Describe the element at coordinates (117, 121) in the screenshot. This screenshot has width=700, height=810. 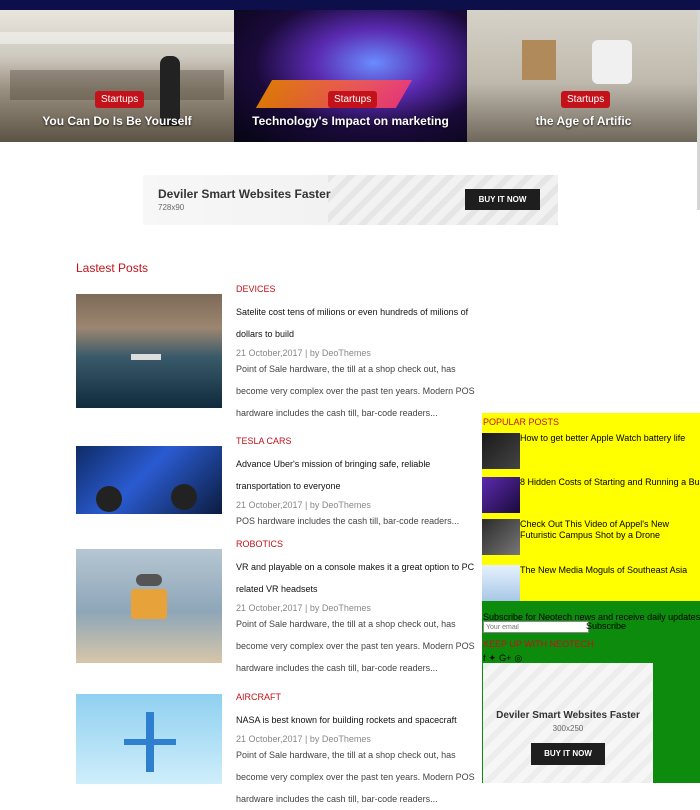
I see `hero-title: You Can Do Is Be Yourself` at that location.